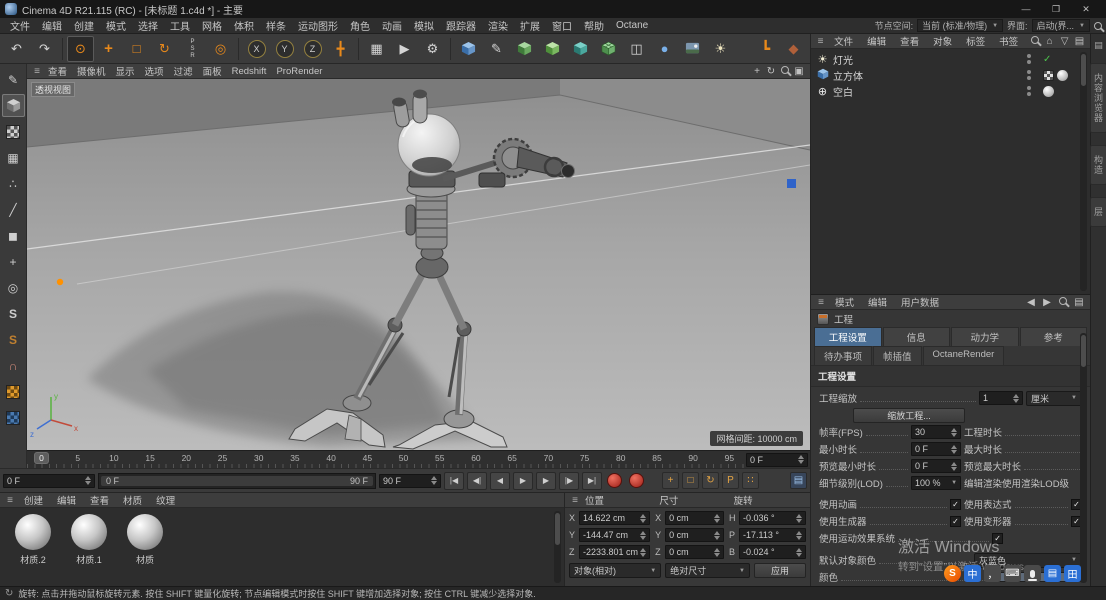  Describe the element at coordinates (60, 282) in the screenshot. I see `light-object-dot` at that location.